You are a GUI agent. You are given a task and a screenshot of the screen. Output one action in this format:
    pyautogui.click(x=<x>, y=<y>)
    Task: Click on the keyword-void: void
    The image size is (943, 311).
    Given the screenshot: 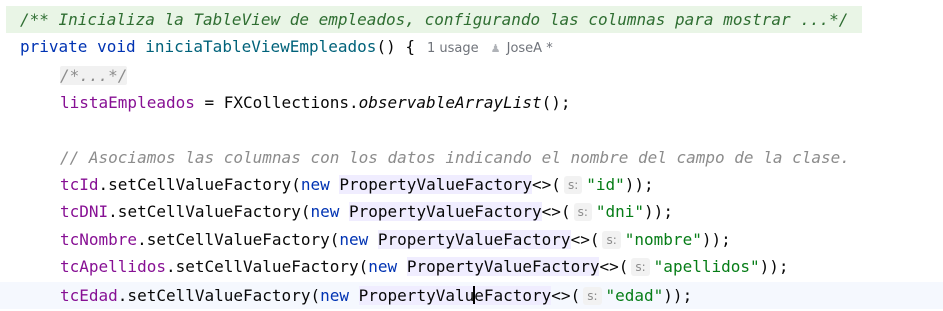 What is the action you would take?
    pyautogui.click(x=116, y=46)
    